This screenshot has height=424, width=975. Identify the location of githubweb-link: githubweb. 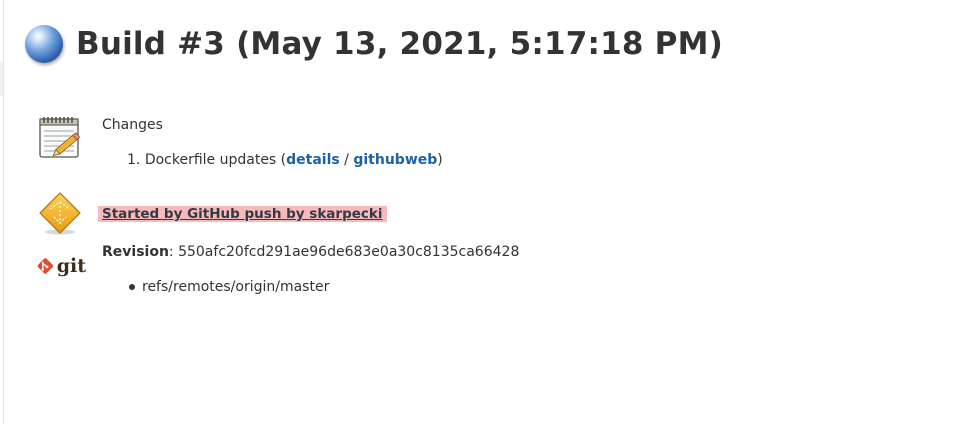
(395, 160).